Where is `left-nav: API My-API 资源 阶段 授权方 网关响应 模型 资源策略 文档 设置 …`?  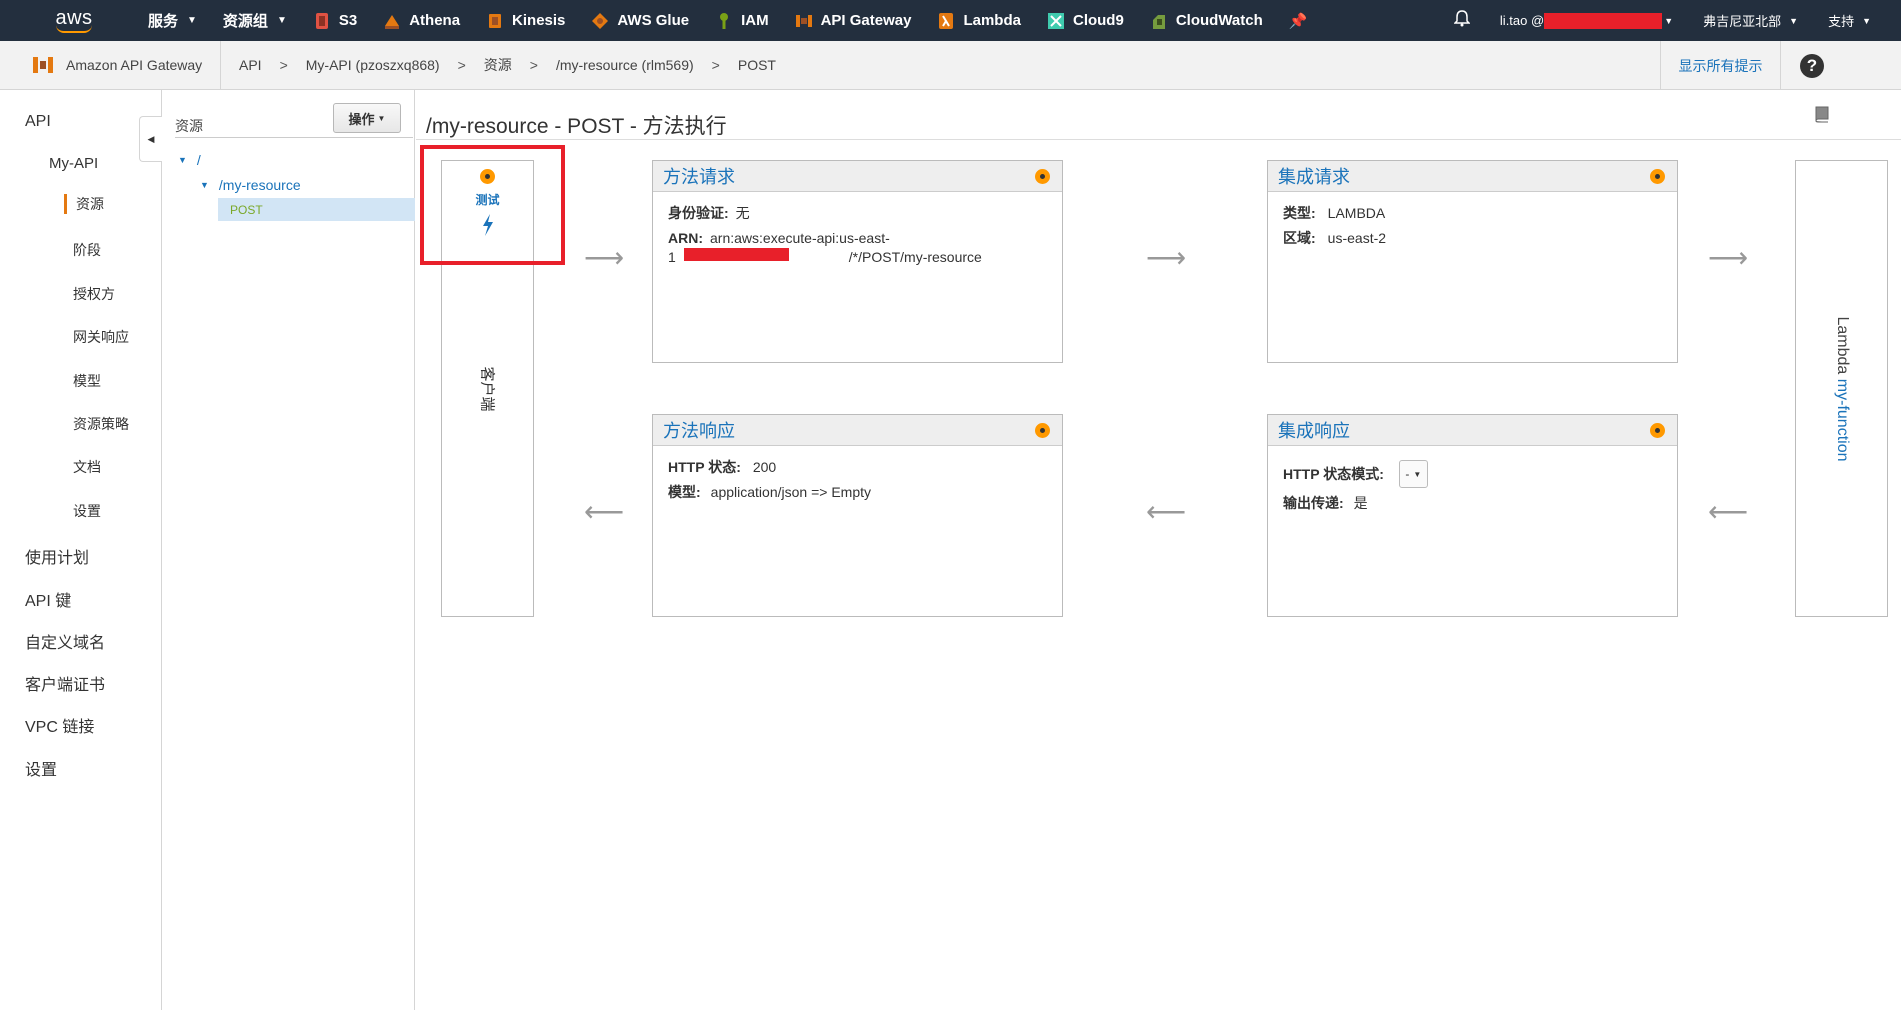 left-nav: API My-API 资源 阶段 授权方 网关响应 模型 资源策略 文档 设置 … is located at coordinates (81, 550).